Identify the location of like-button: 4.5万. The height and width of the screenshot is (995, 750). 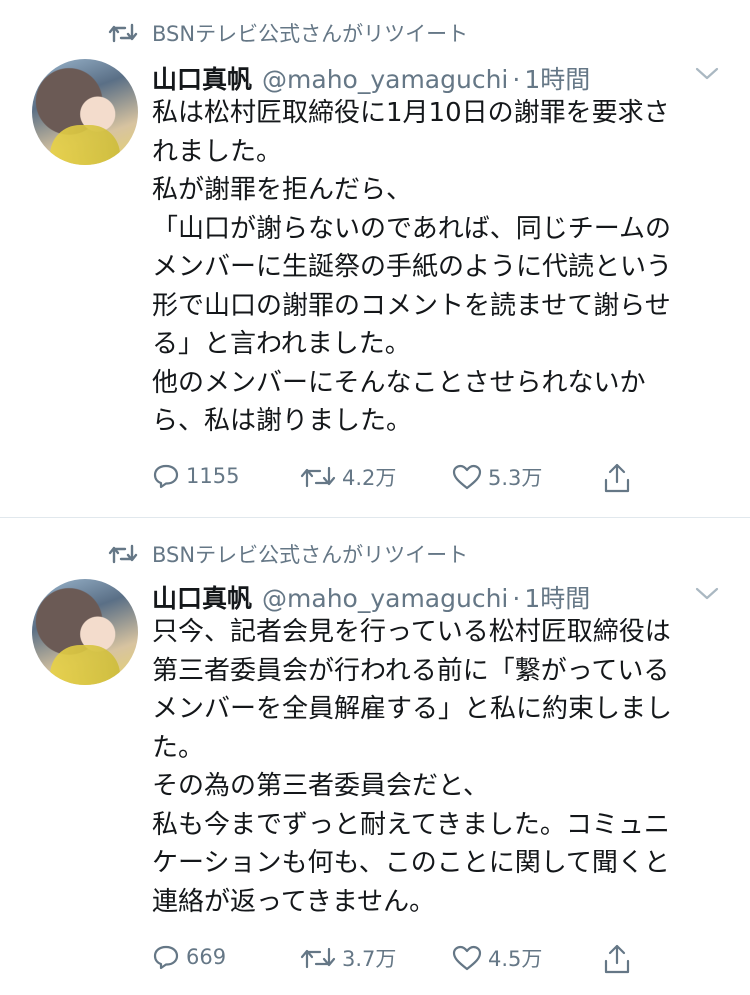
(497, 958).